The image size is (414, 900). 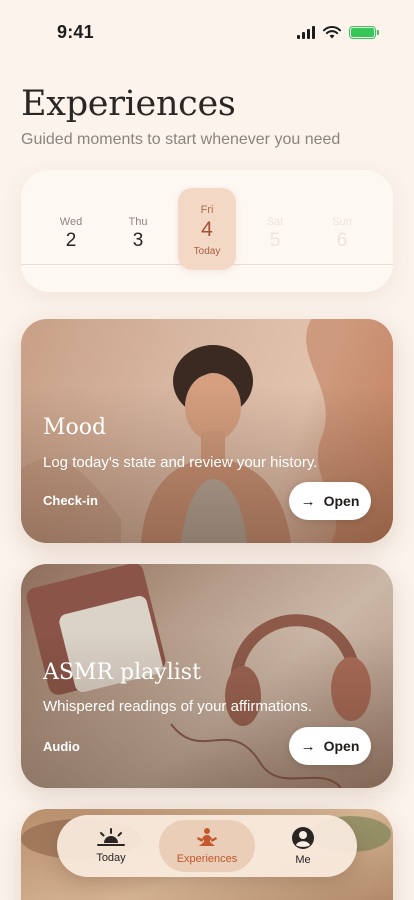 I want to click on tab-experiences: Experiences, so click(x=207, y=846).